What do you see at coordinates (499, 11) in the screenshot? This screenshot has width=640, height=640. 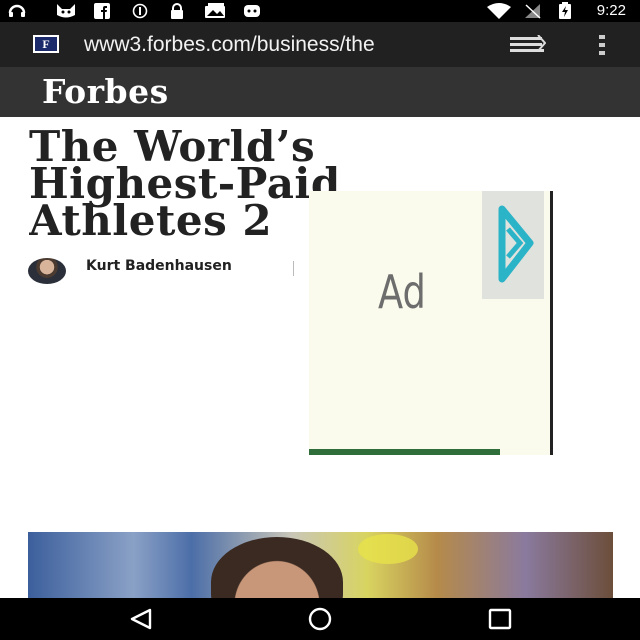 I see `wifi-icon` at bounding box center [499, 11].